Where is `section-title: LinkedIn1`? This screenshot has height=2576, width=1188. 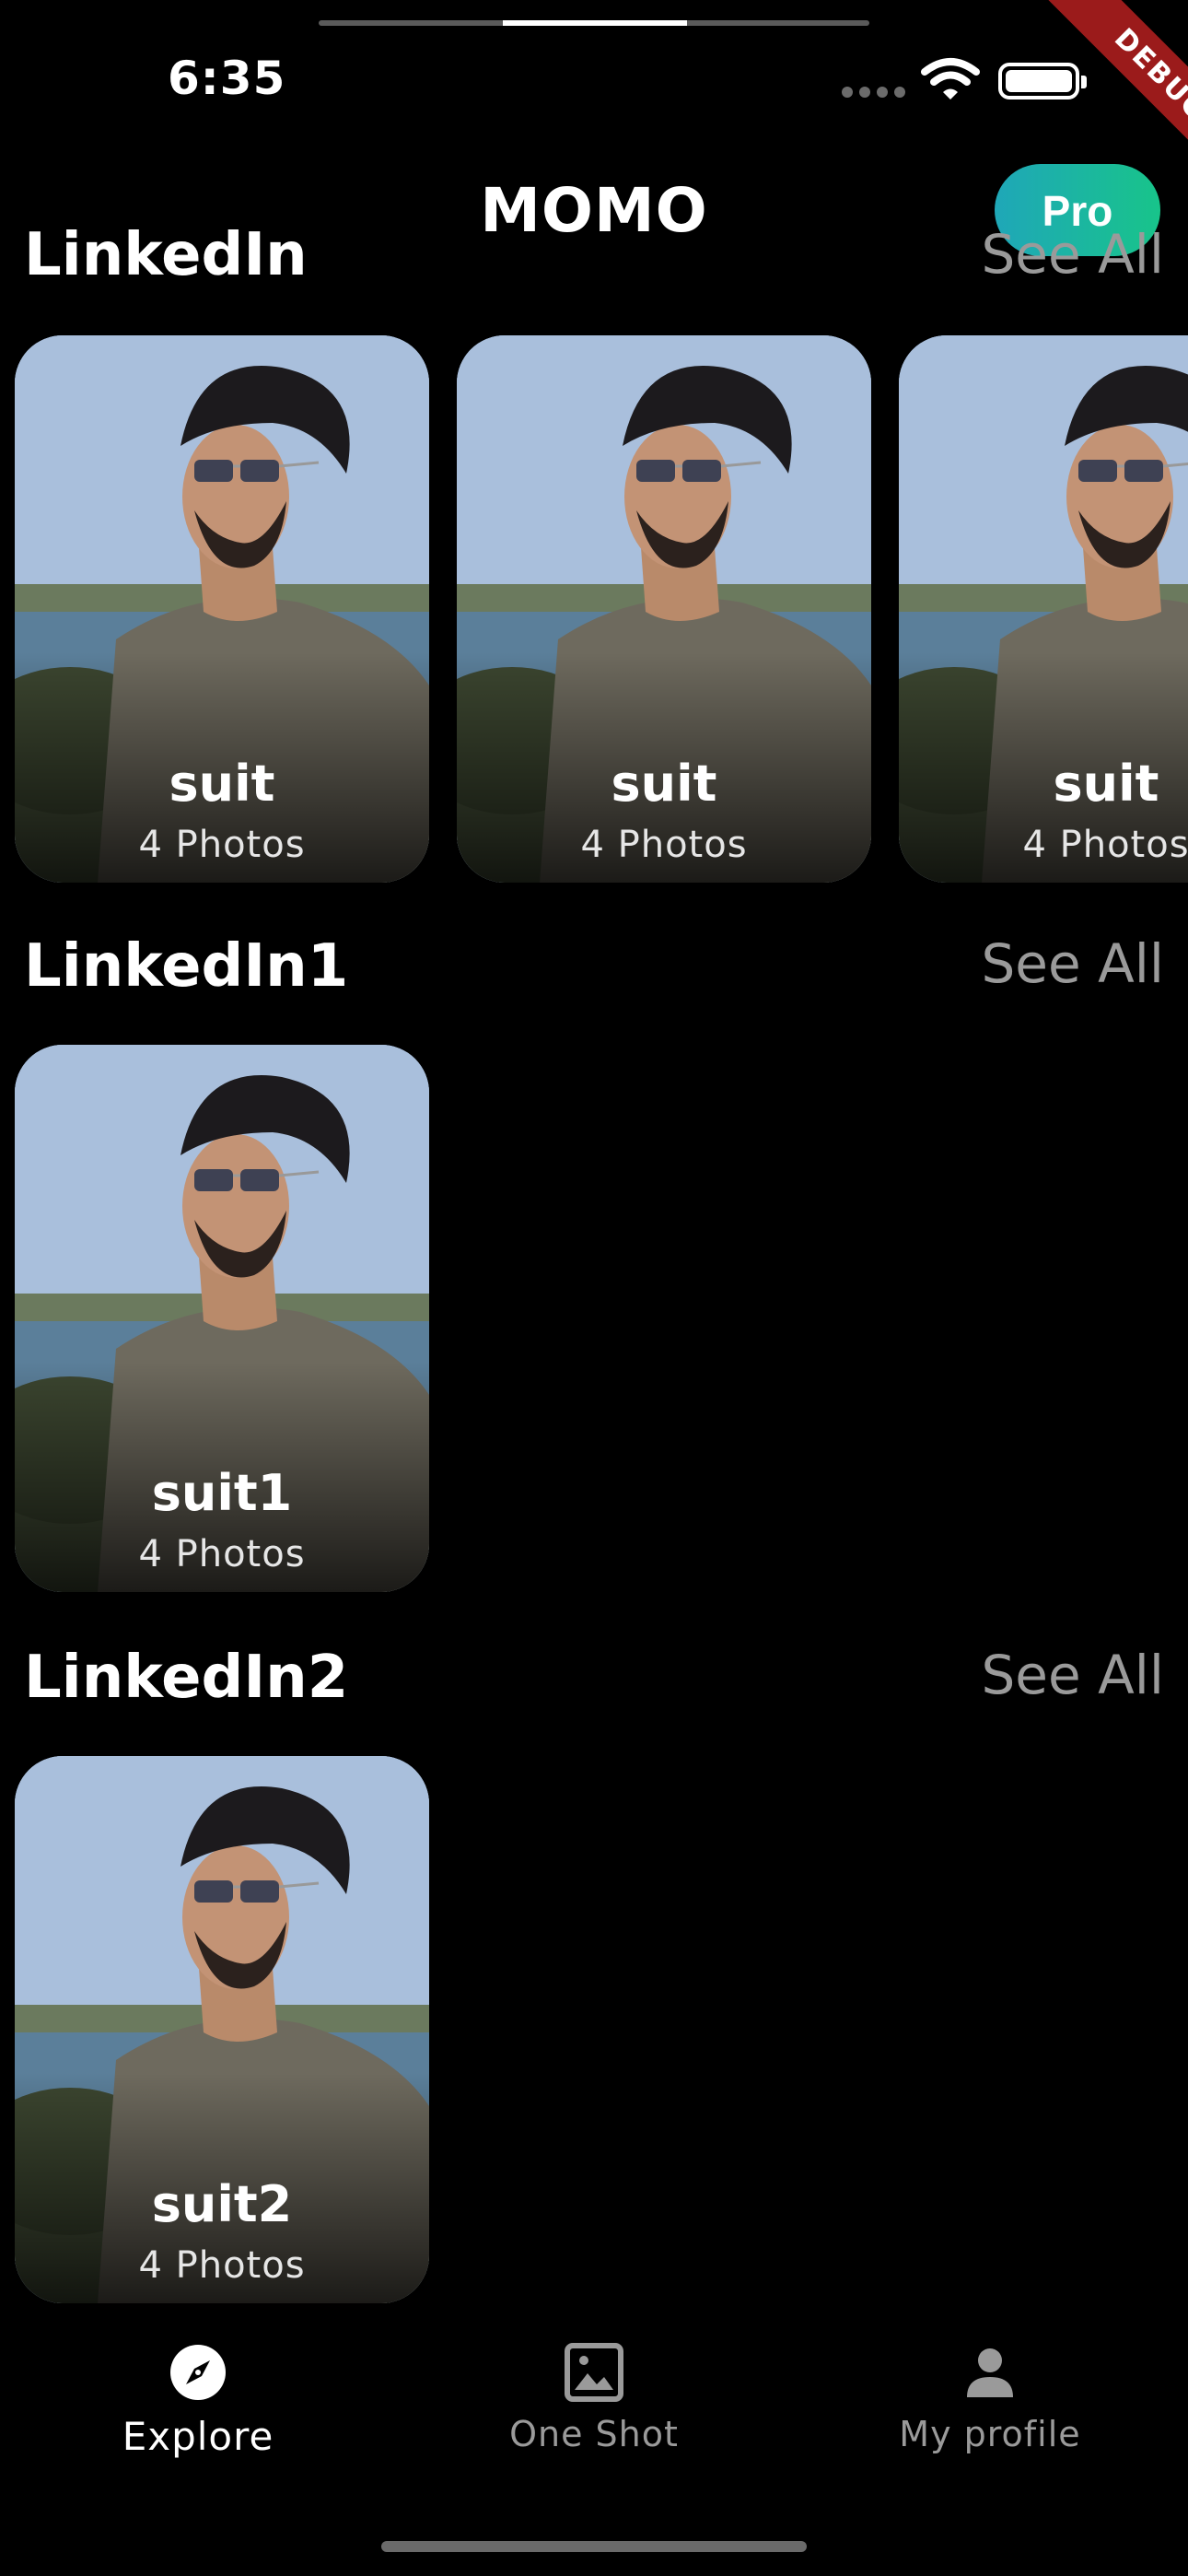 section-title: LinkedIn1 is located at coordinates (186, 967).